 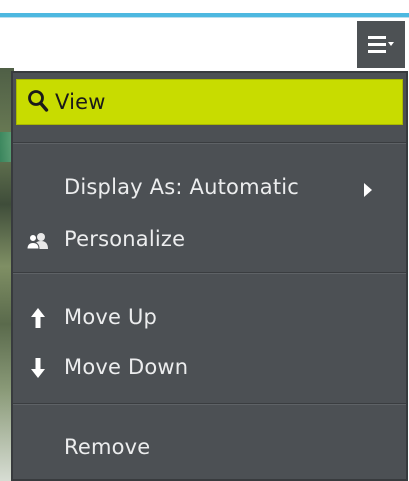 I want to click on menu-item-move-up: Move Up, so click(x=209, y=318).